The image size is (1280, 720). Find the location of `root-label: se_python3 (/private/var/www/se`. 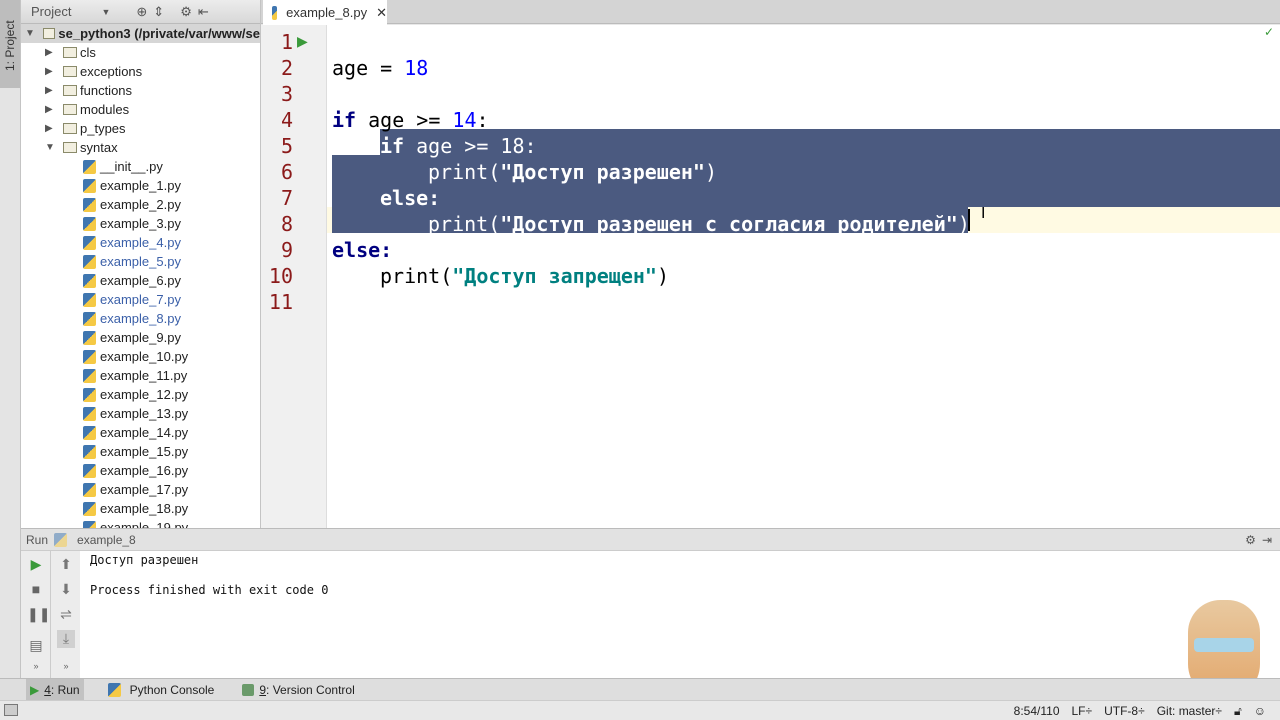

root-label: se_python3 (/private/var/www/se is located at coordinates (159, 33).